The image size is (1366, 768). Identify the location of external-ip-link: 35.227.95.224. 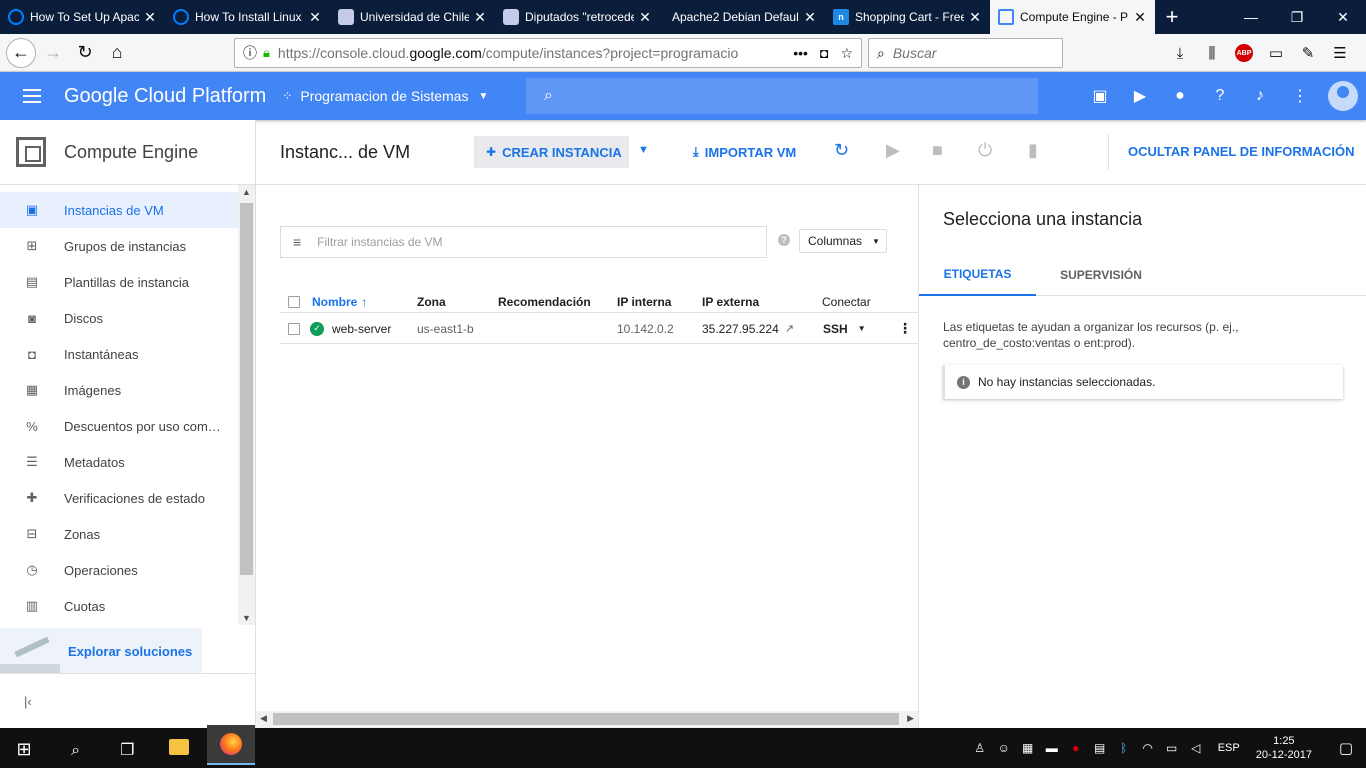
(740, 329).